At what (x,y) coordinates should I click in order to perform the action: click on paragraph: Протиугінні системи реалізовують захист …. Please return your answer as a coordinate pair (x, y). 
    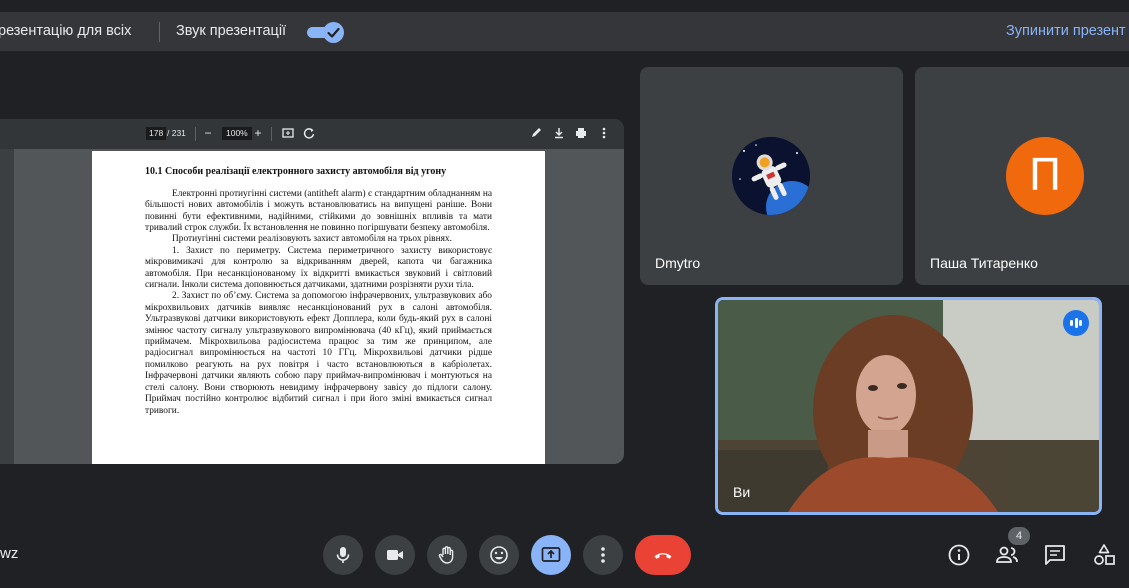
    Looking at the image, I should click on (312, 239).